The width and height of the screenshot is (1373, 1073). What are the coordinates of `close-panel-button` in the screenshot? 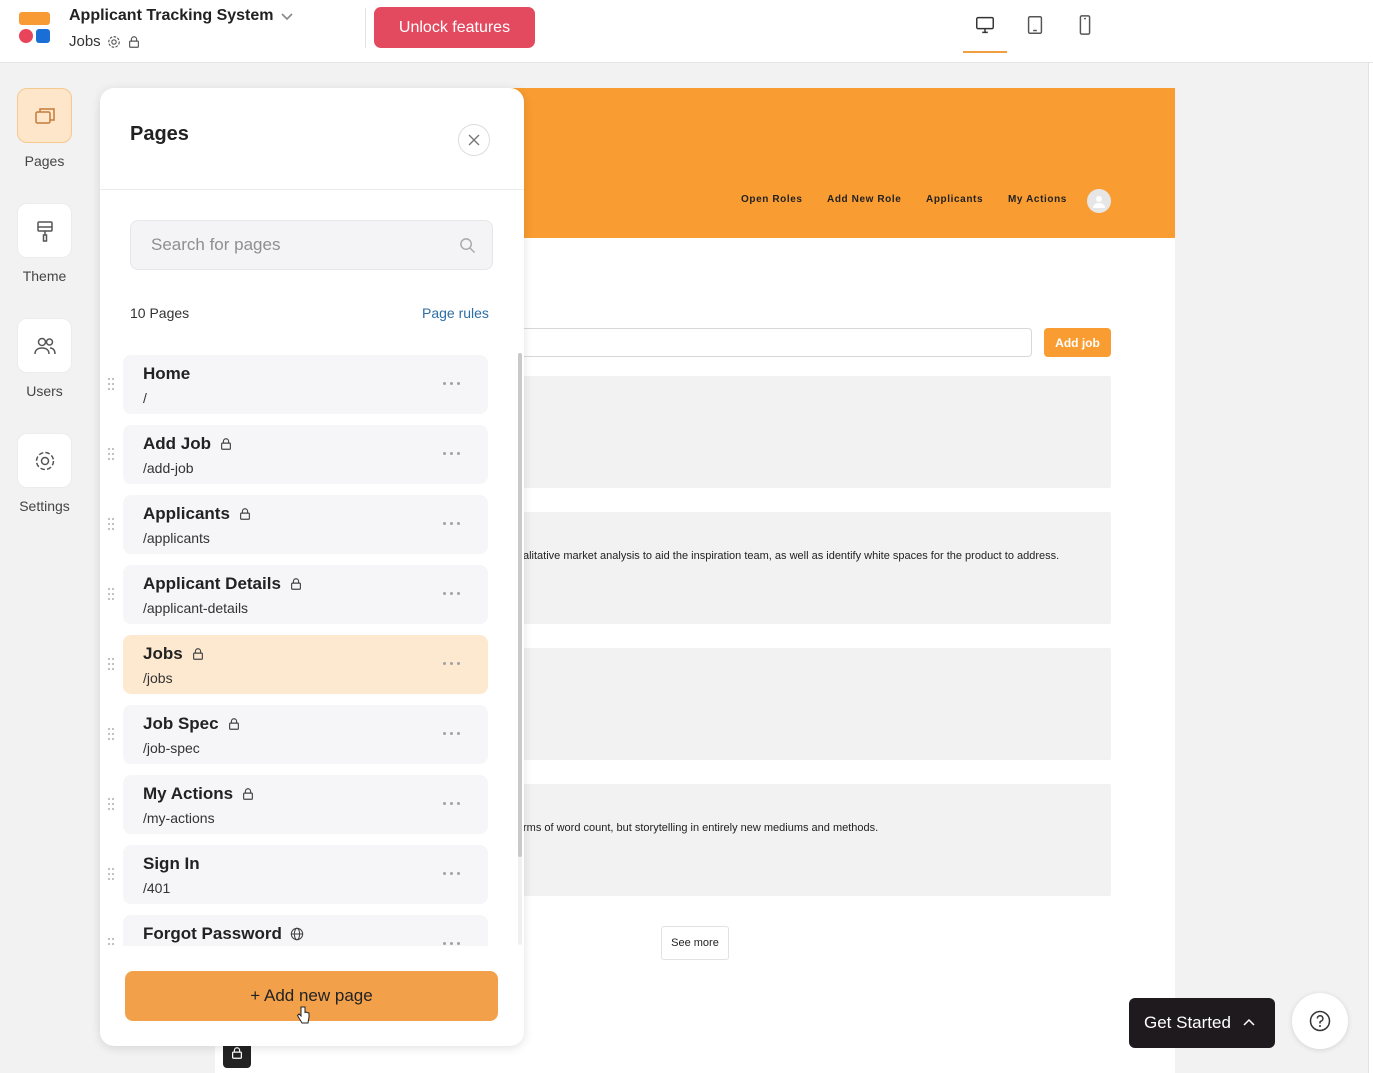 It's located at (474, 140).